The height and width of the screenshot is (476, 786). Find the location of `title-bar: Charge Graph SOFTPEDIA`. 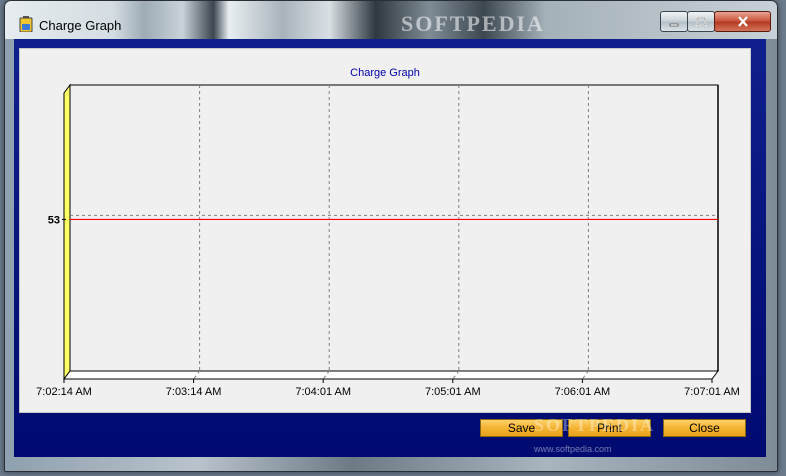

title-bar: Charge Graph SOFTPEDIA is located at coordinates (391, 20).